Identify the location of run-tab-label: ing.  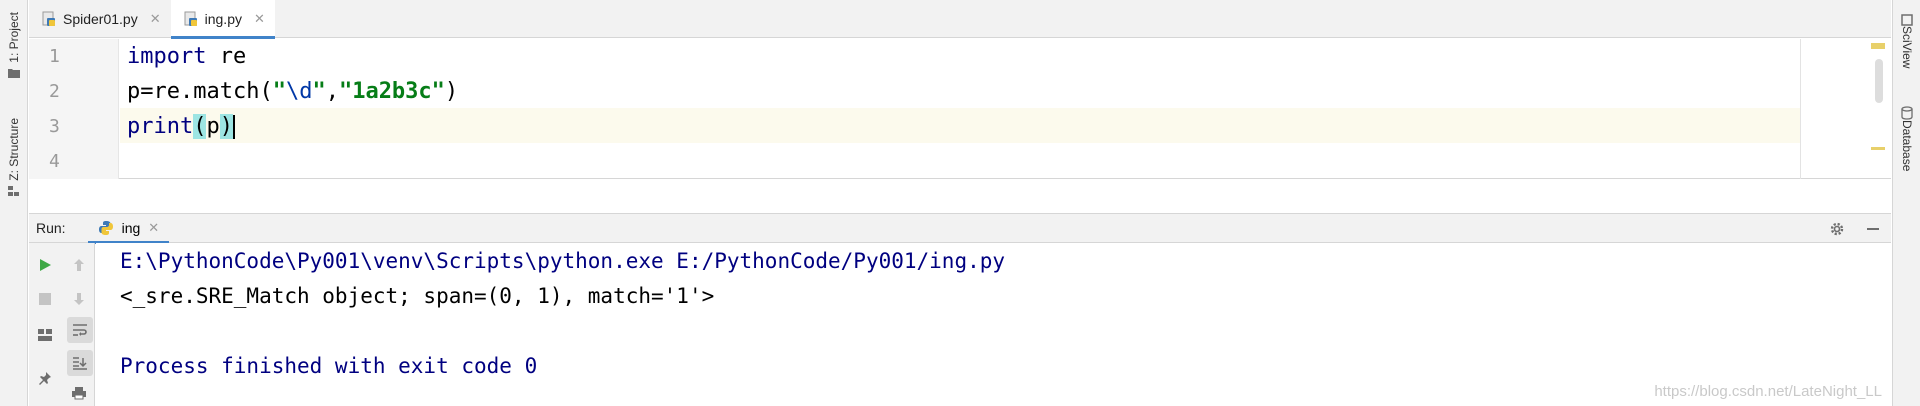
(131, 228).